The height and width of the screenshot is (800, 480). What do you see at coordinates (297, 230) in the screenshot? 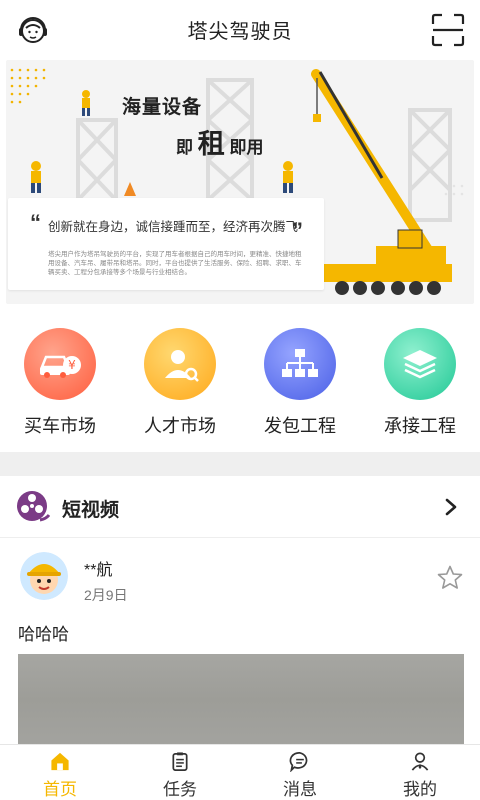
I see `close-quote-icon: ”` at bounding box center [297, 230].